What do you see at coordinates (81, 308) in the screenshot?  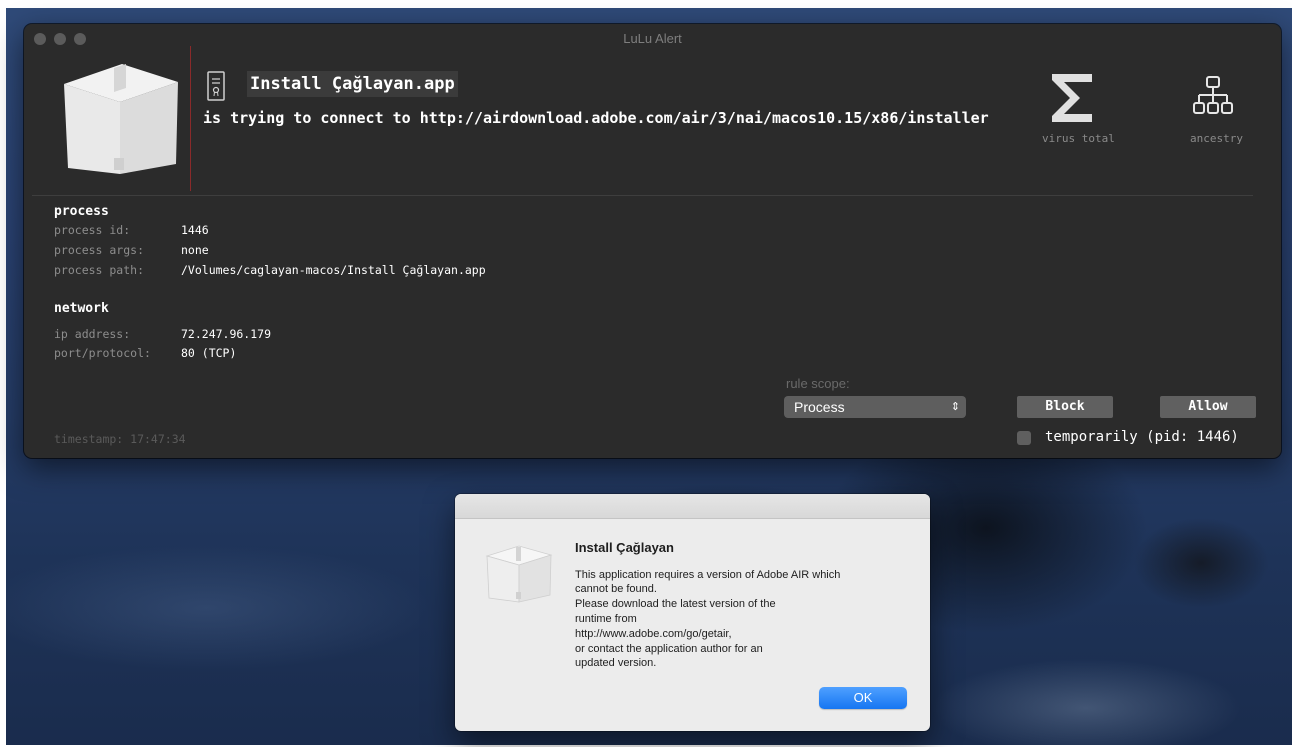 I see `network-heading: network` at bounding box center [81, 308].